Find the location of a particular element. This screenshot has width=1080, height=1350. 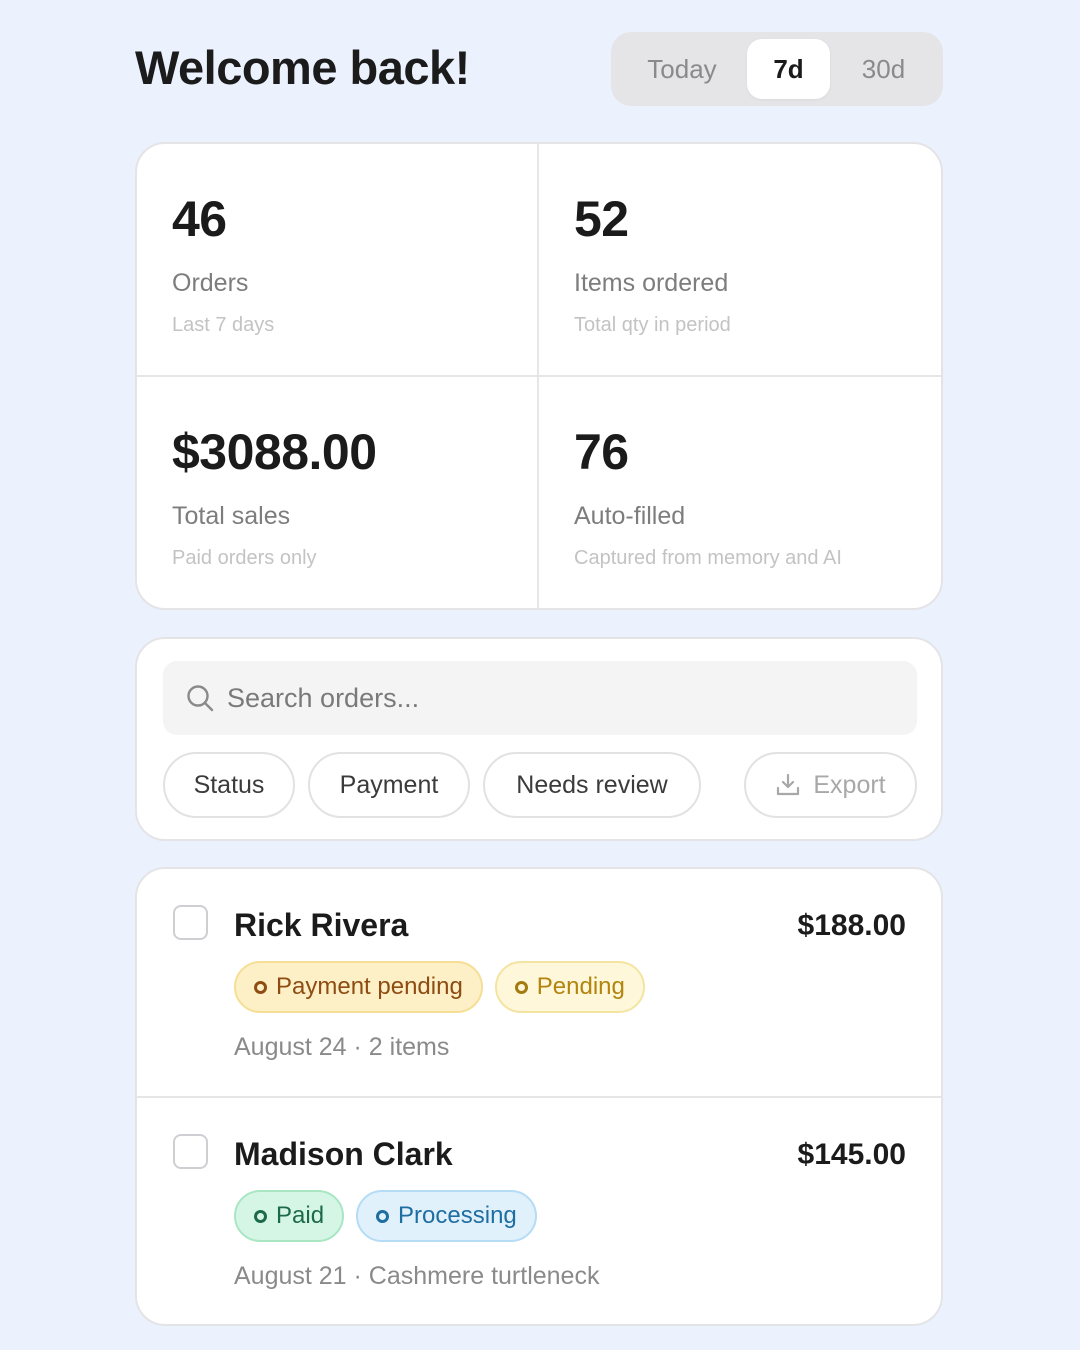

status-filter-chip: Status is located at coordinates (229, 785).